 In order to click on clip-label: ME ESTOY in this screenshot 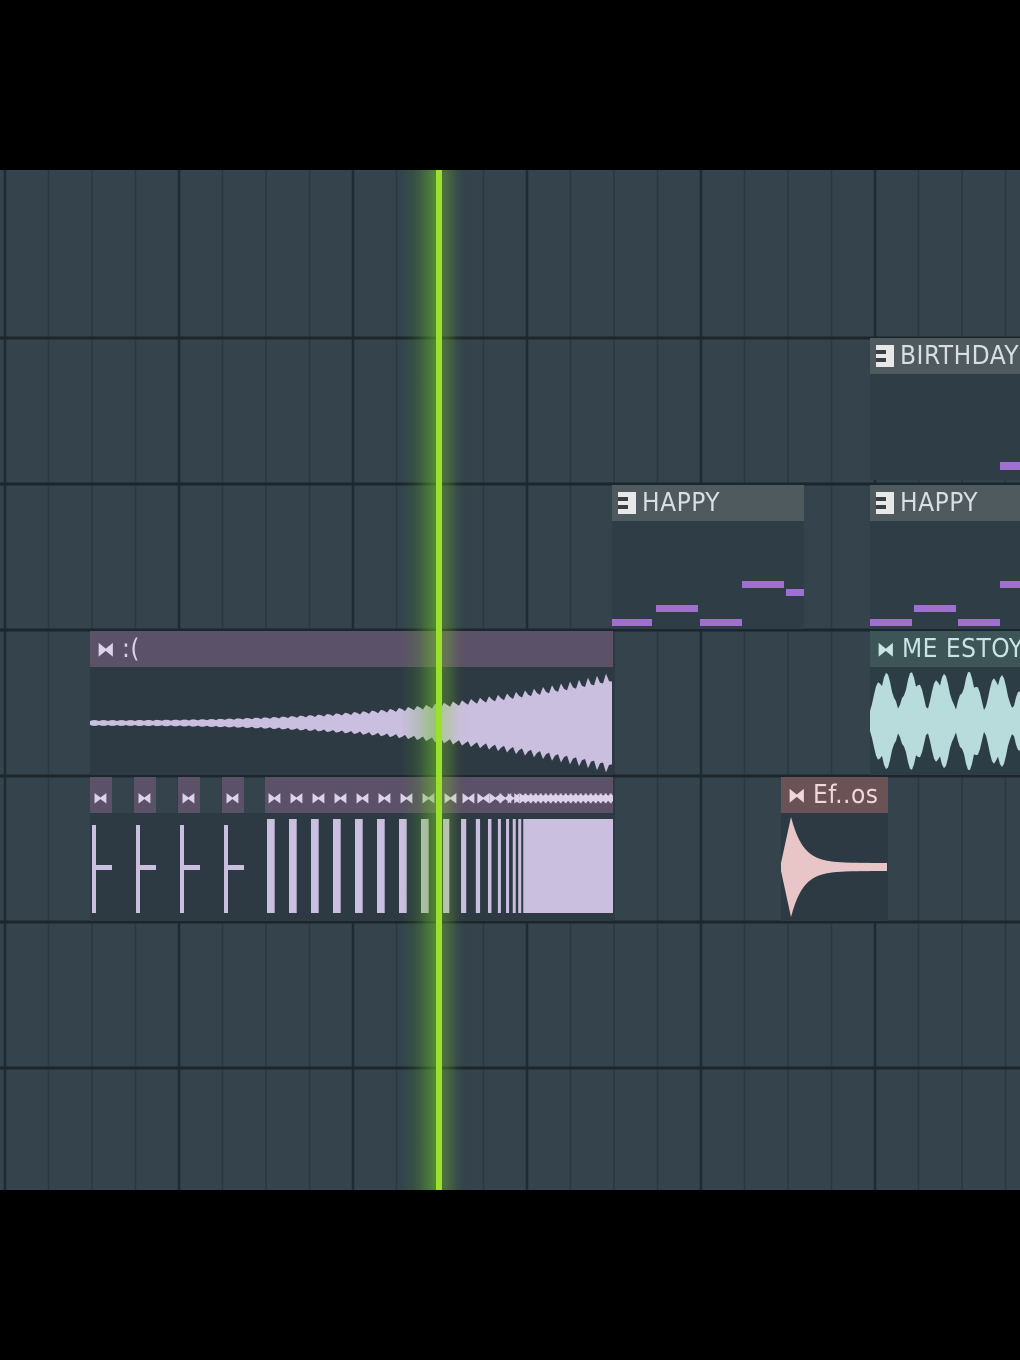, I will do `click(961, 649)`.